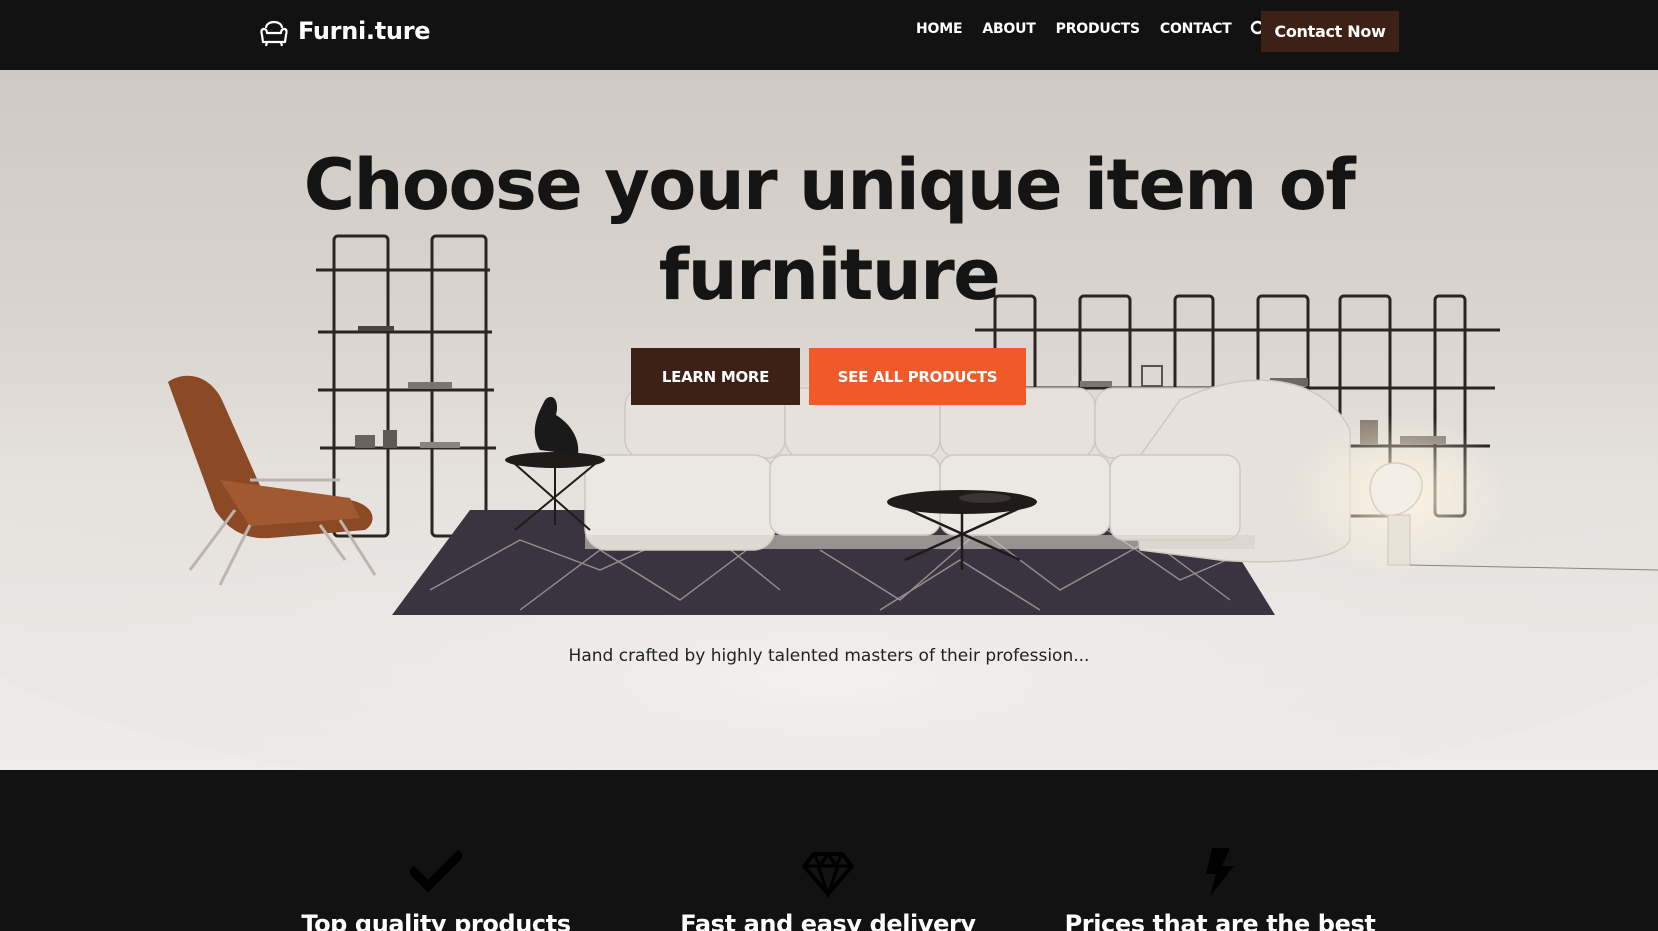 This screenshot has width=1658, height=931. I want to click on feature-title: Top quality products, so click(436, 920).